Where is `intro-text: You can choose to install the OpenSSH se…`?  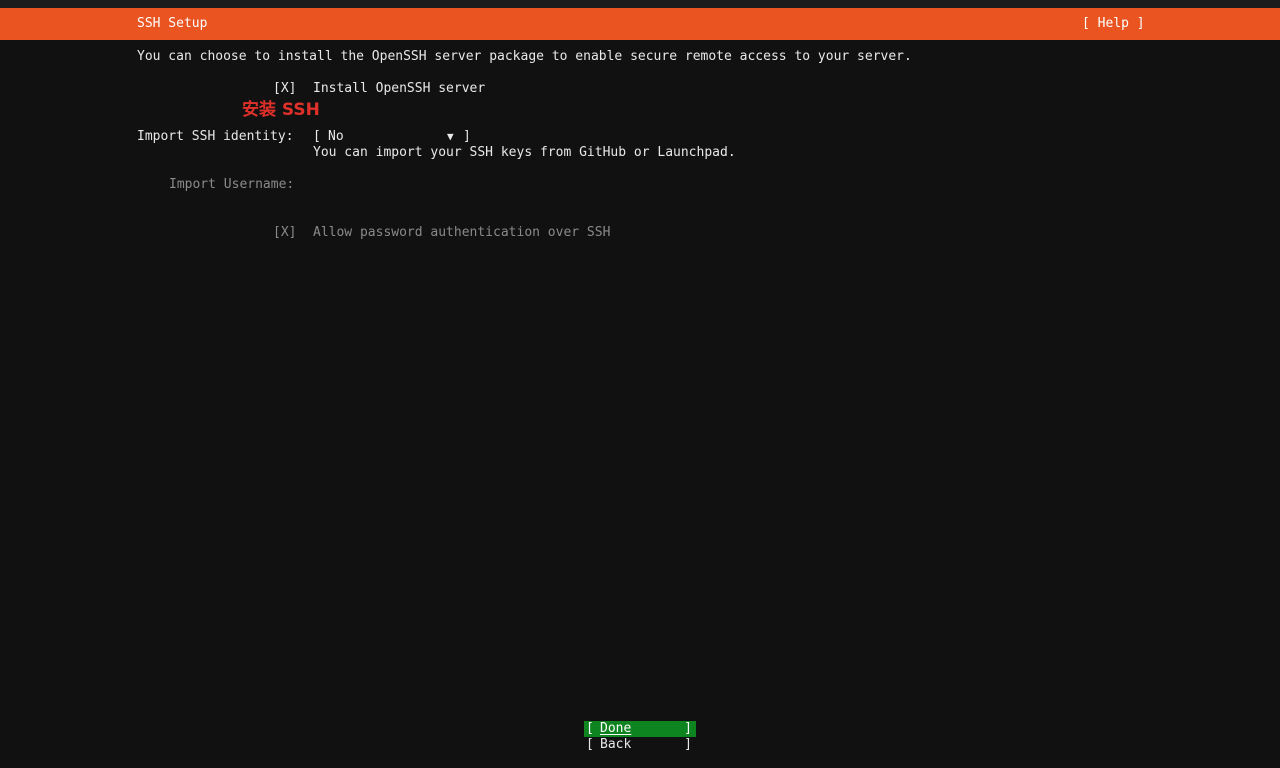 intro-text: You can choose to install the OpenSSH se… is located at coordinates (524, 56).